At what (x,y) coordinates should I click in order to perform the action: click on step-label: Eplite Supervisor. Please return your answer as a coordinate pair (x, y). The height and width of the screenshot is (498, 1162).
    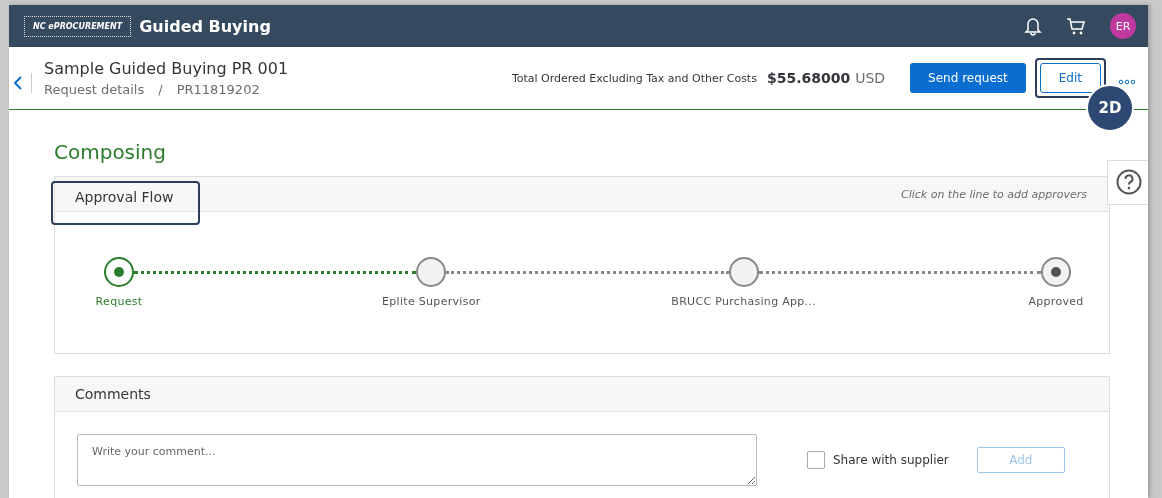
    Looking at the image, I should click on (431, 301).